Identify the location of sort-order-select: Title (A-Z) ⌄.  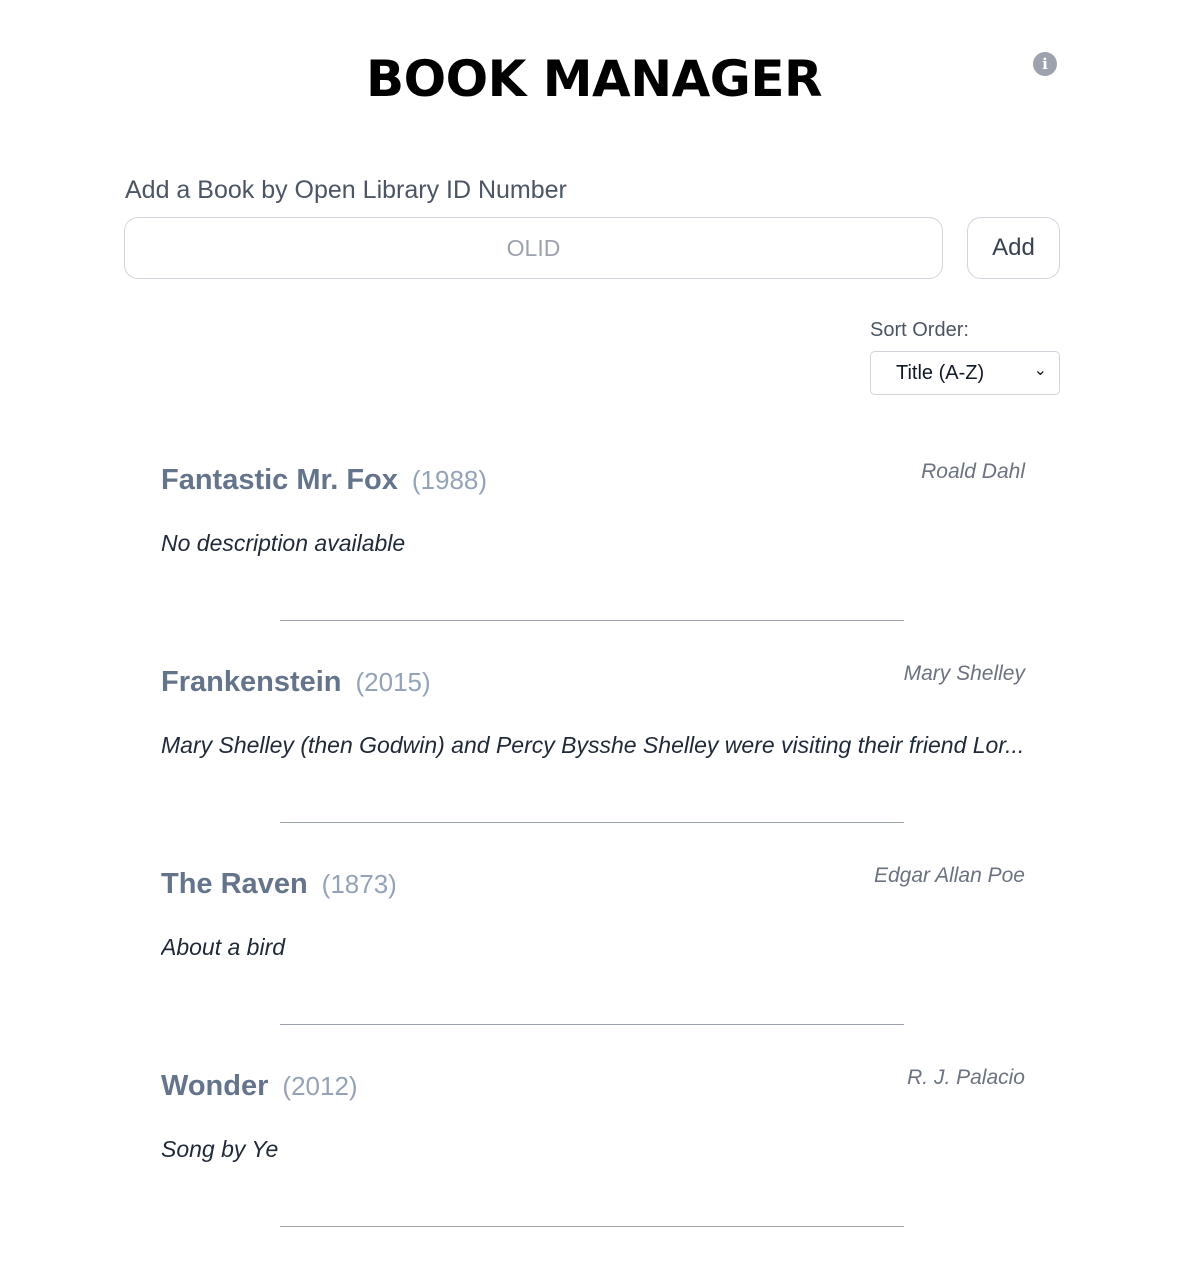
(965, 373).